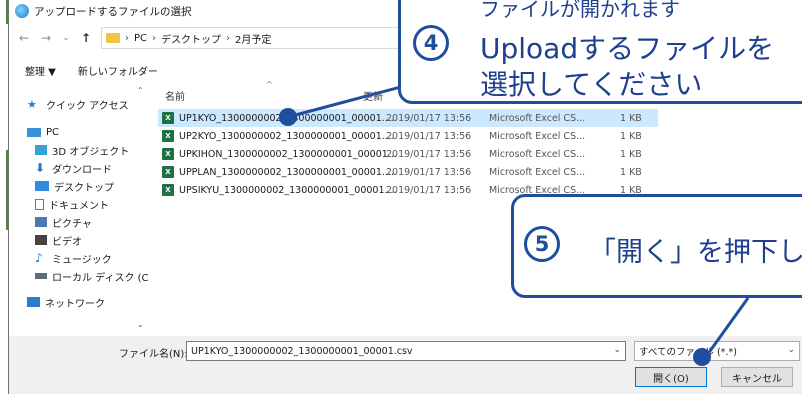 This screenshot has width=802, height=394. I want to click on step4-pointer-line, so click(350, 100).